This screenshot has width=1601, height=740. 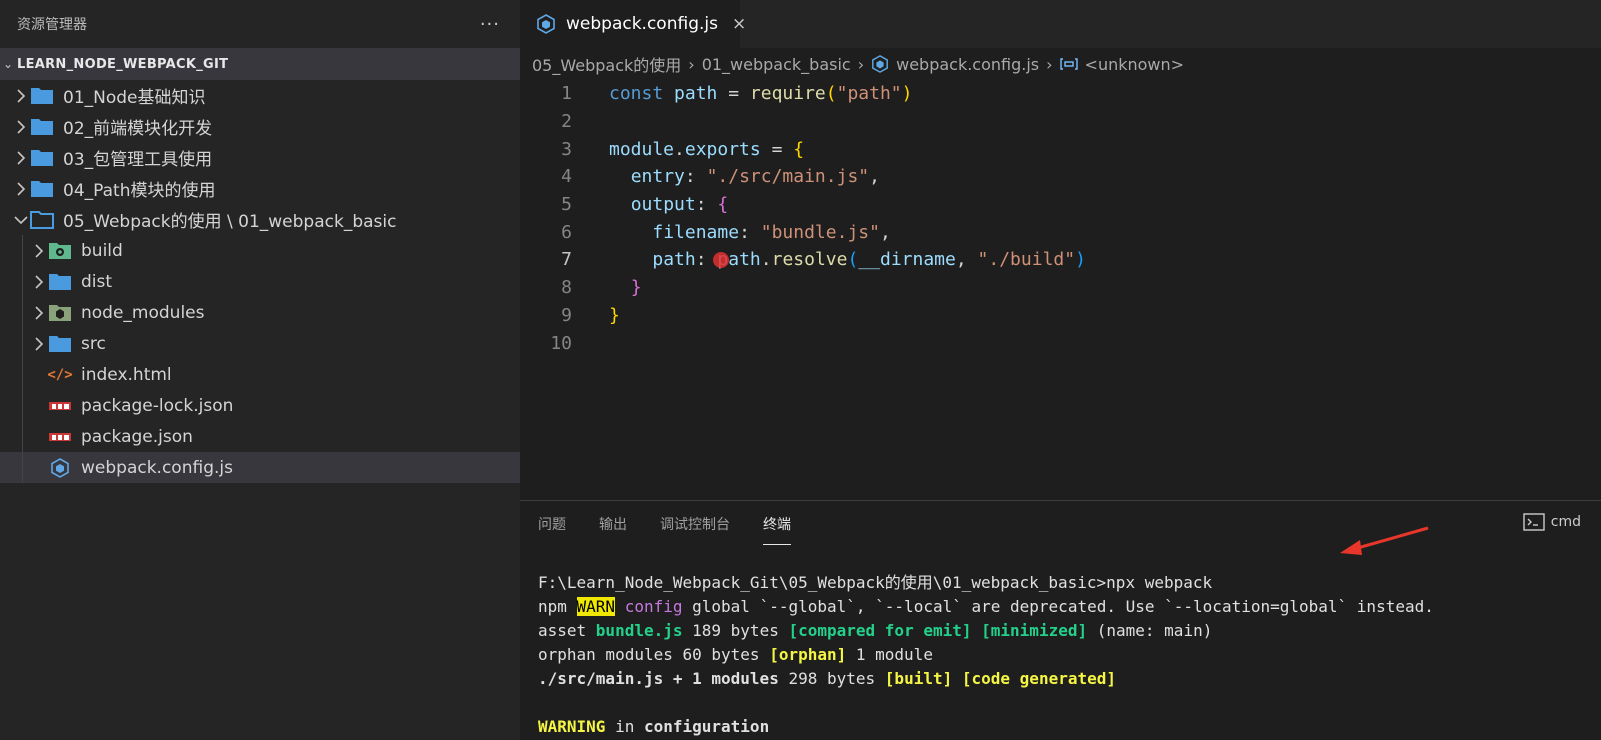 What do you see at coordinates (755, 177) in the screenshot?
I see `code-text: entry: "./src/main.js",` at bounding box center [755, 177].